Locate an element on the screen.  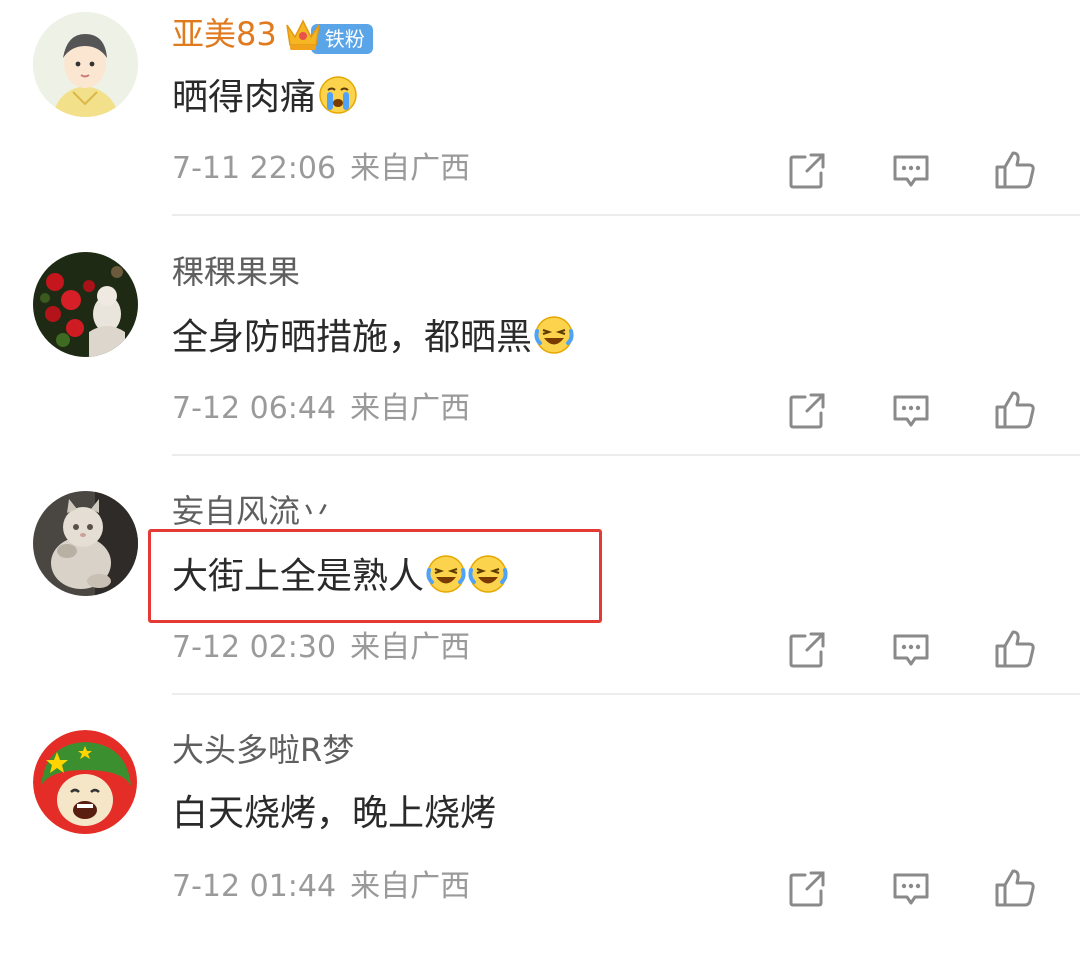
username-text: 大头多啦R梦 is located at coordinates (263, 750).